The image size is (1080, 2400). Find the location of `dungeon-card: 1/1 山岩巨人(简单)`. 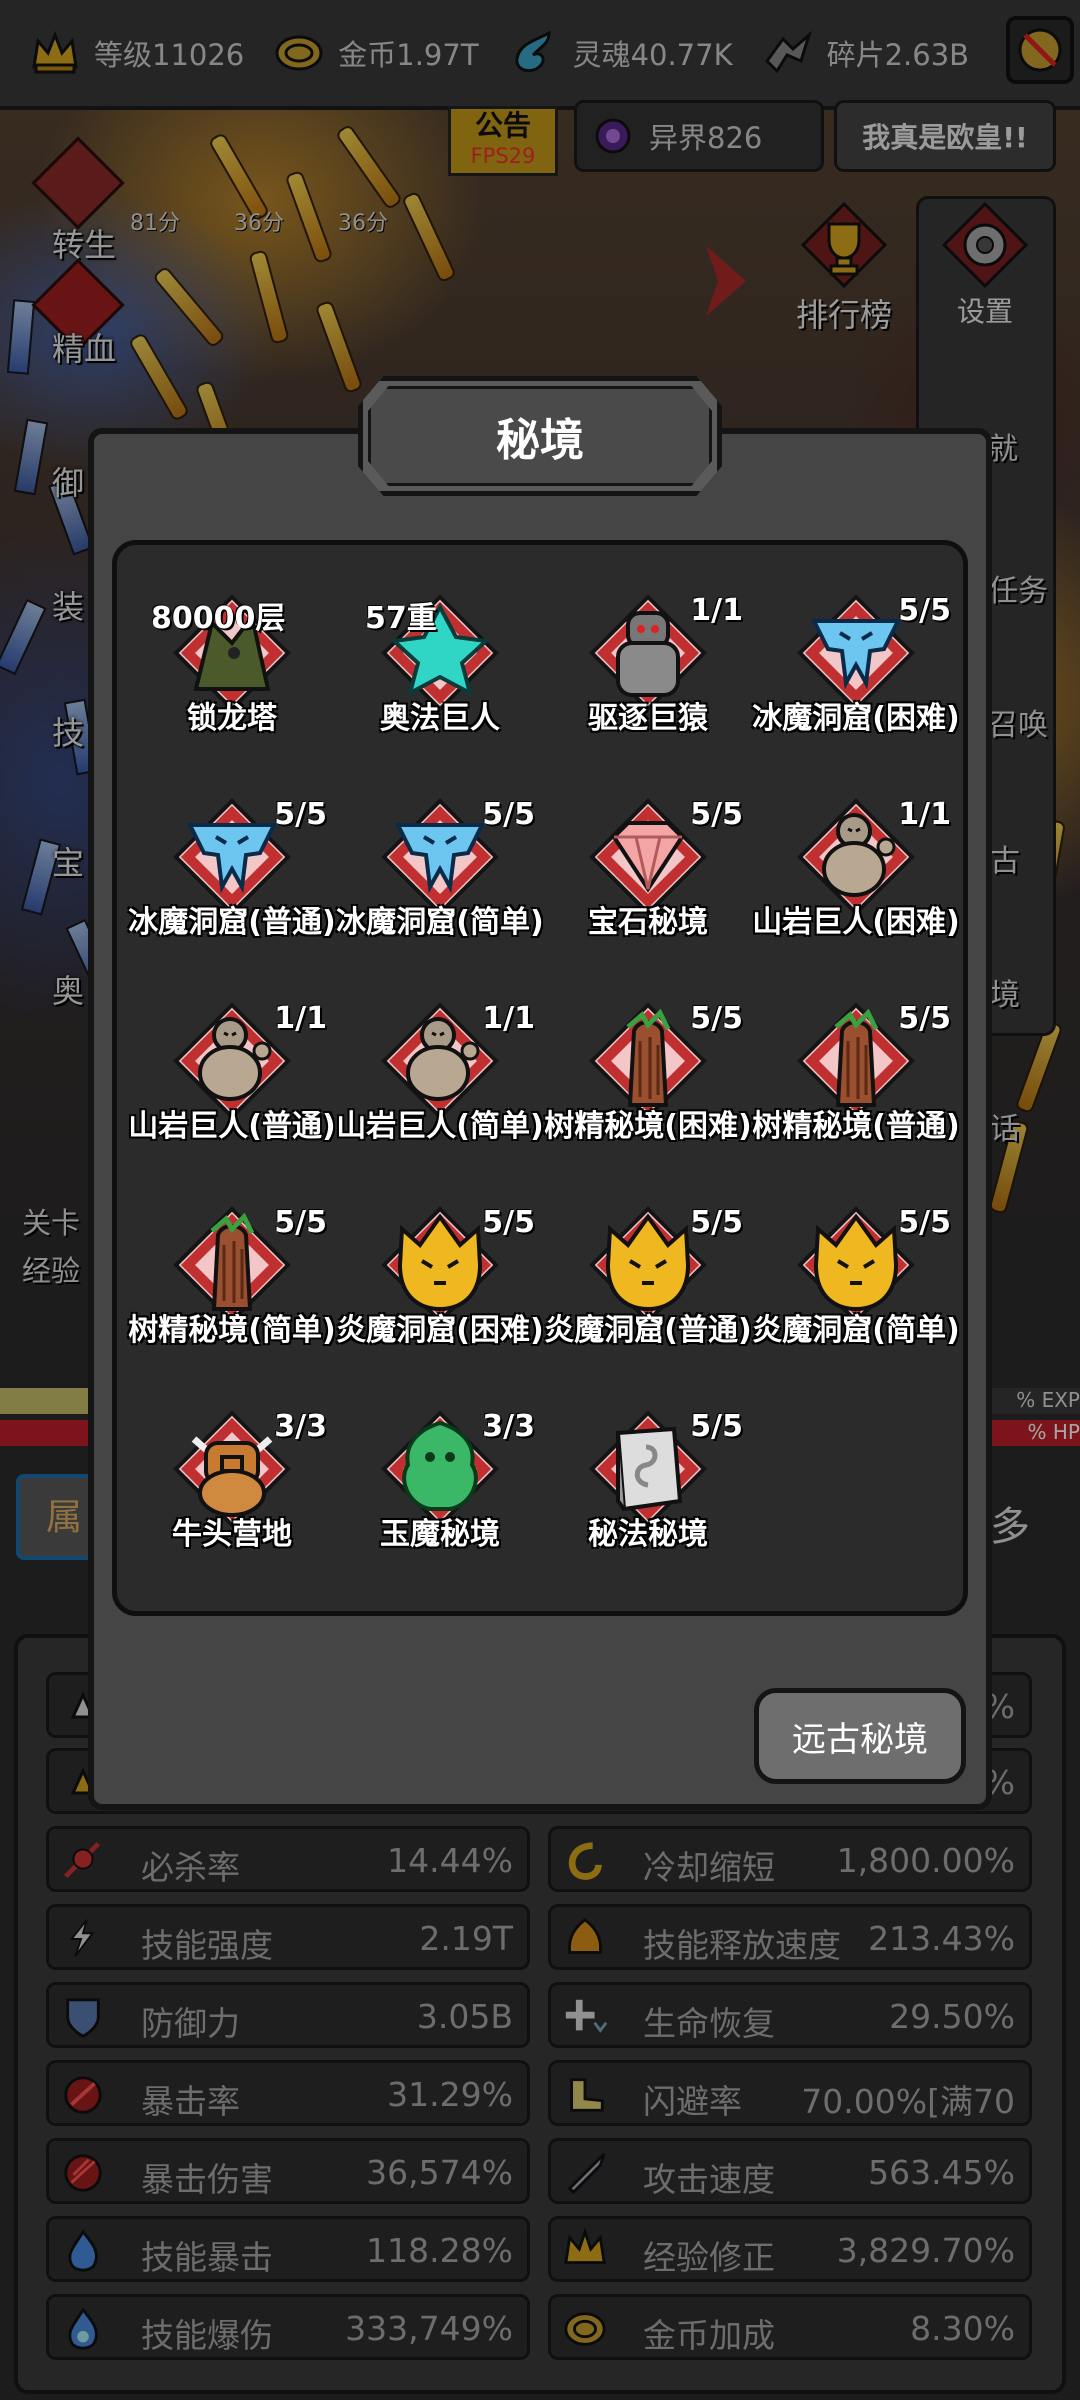

dungeon-card: 1/1 山岩巨人(简单) is located at coordinates (440, 1081).